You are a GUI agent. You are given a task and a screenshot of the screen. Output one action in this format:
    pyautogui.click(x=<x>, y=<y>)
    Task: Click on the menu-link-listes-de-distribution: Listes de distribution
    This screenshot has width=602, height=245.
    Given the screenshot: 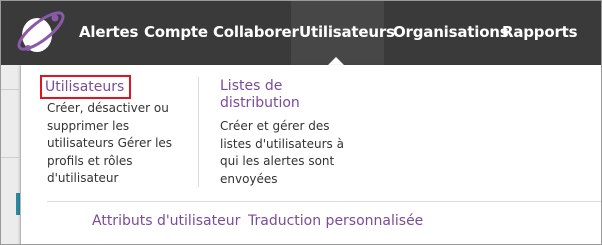 What is the action you would take?
    pyautogui.click(x=280, y=95)
    